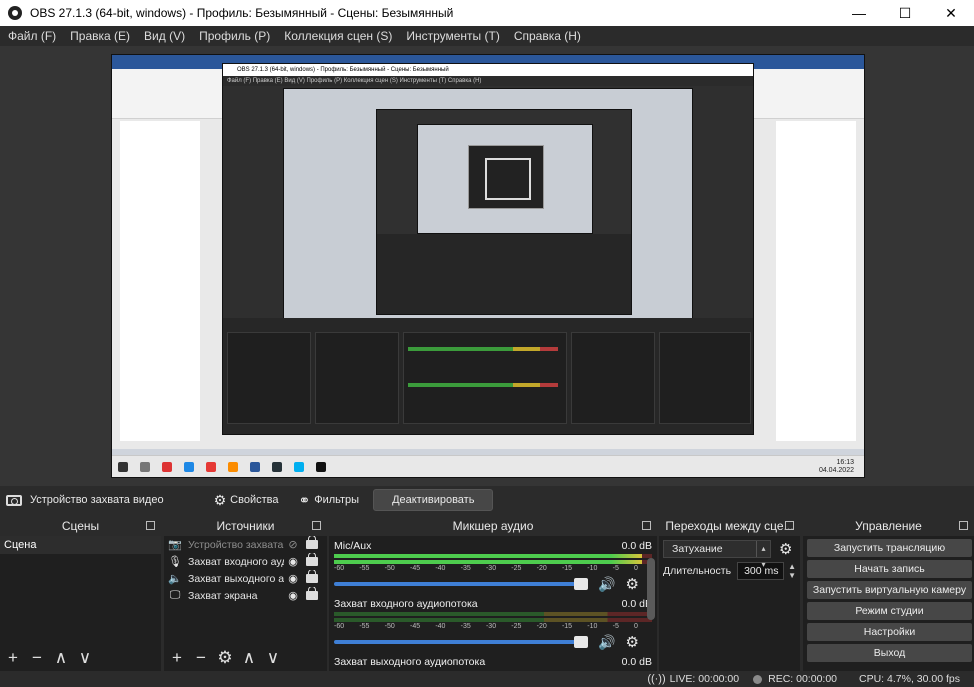 This screenshot has height=687, width=974. Describe the element at coordinates (245, 578) in the screenshot. I see `source-item: 🔈 Захват выходного ауд ◉` at that location.